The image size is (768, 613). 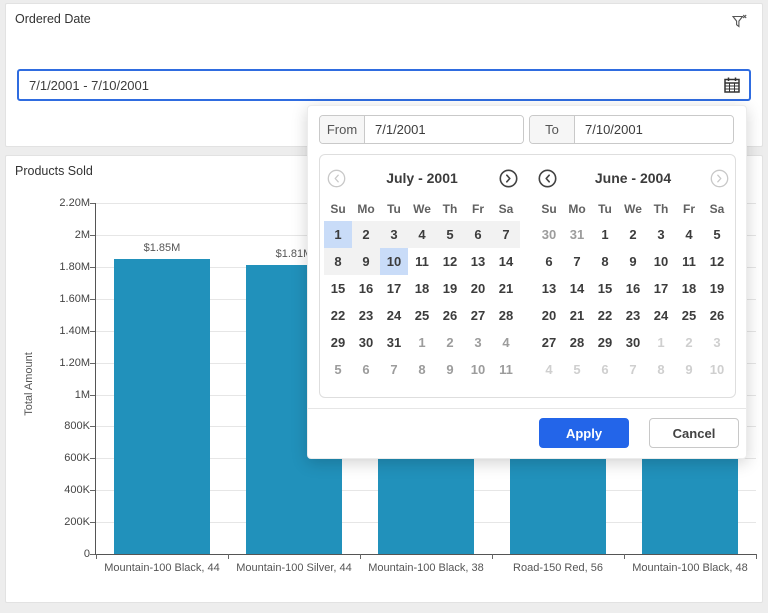 I want to click on filter-x-icon, so click(x=739, y=21).